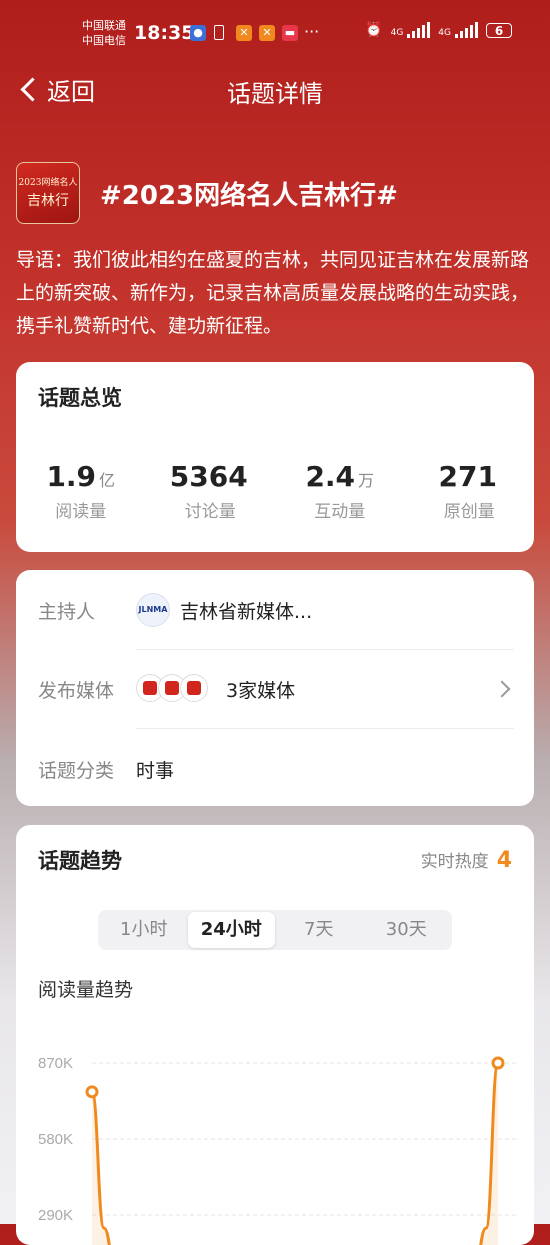  I want to click on realtime-heat: 实时热度 4, so click(466, 860).